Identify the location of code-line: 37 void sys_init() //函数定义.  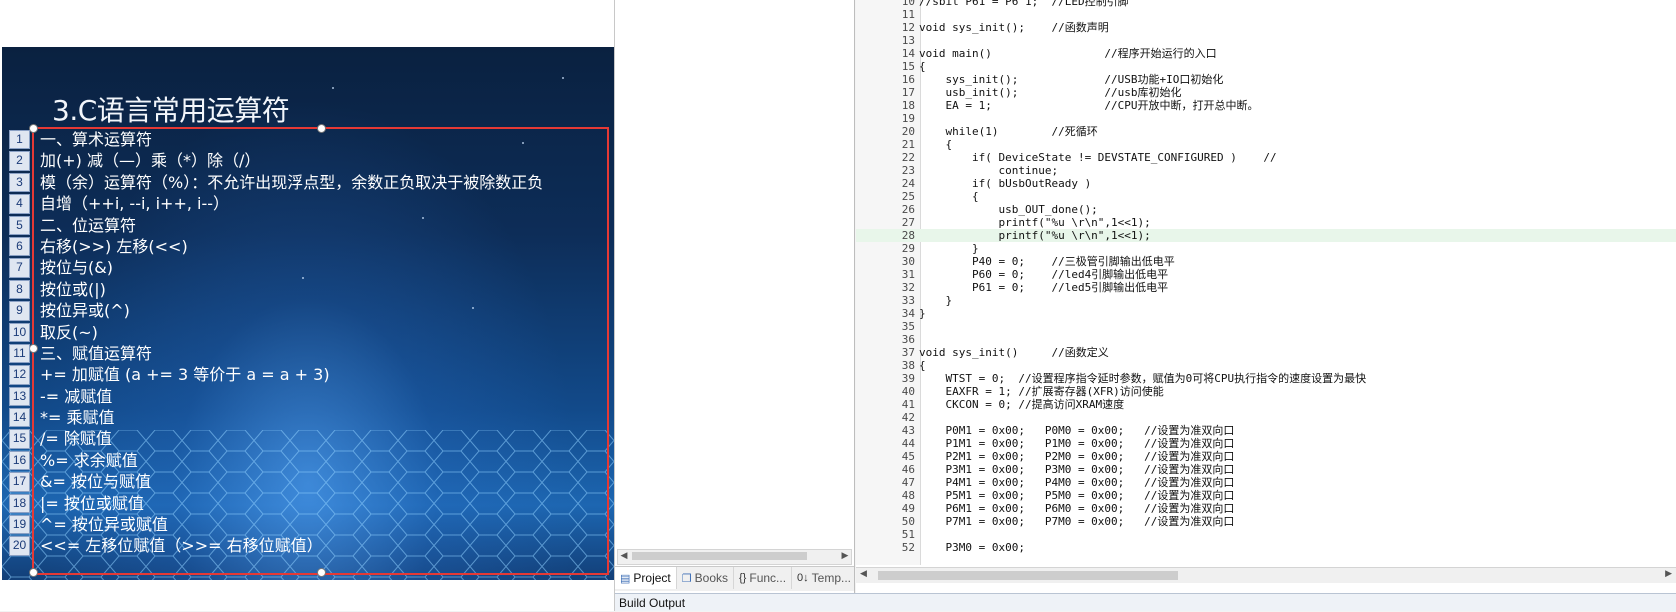
(1266, 352).